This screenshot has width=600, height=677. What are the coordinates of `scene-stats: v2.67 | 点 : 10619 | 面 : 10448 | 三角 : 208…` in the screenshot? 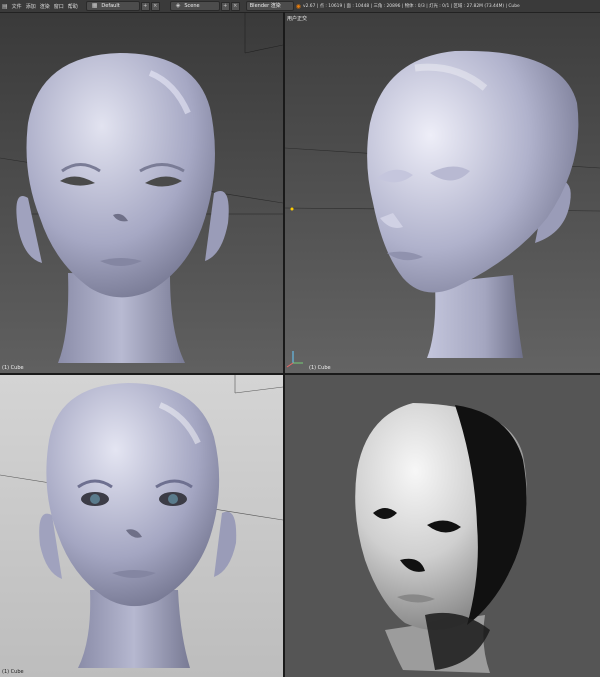 It's located at (411, 6).